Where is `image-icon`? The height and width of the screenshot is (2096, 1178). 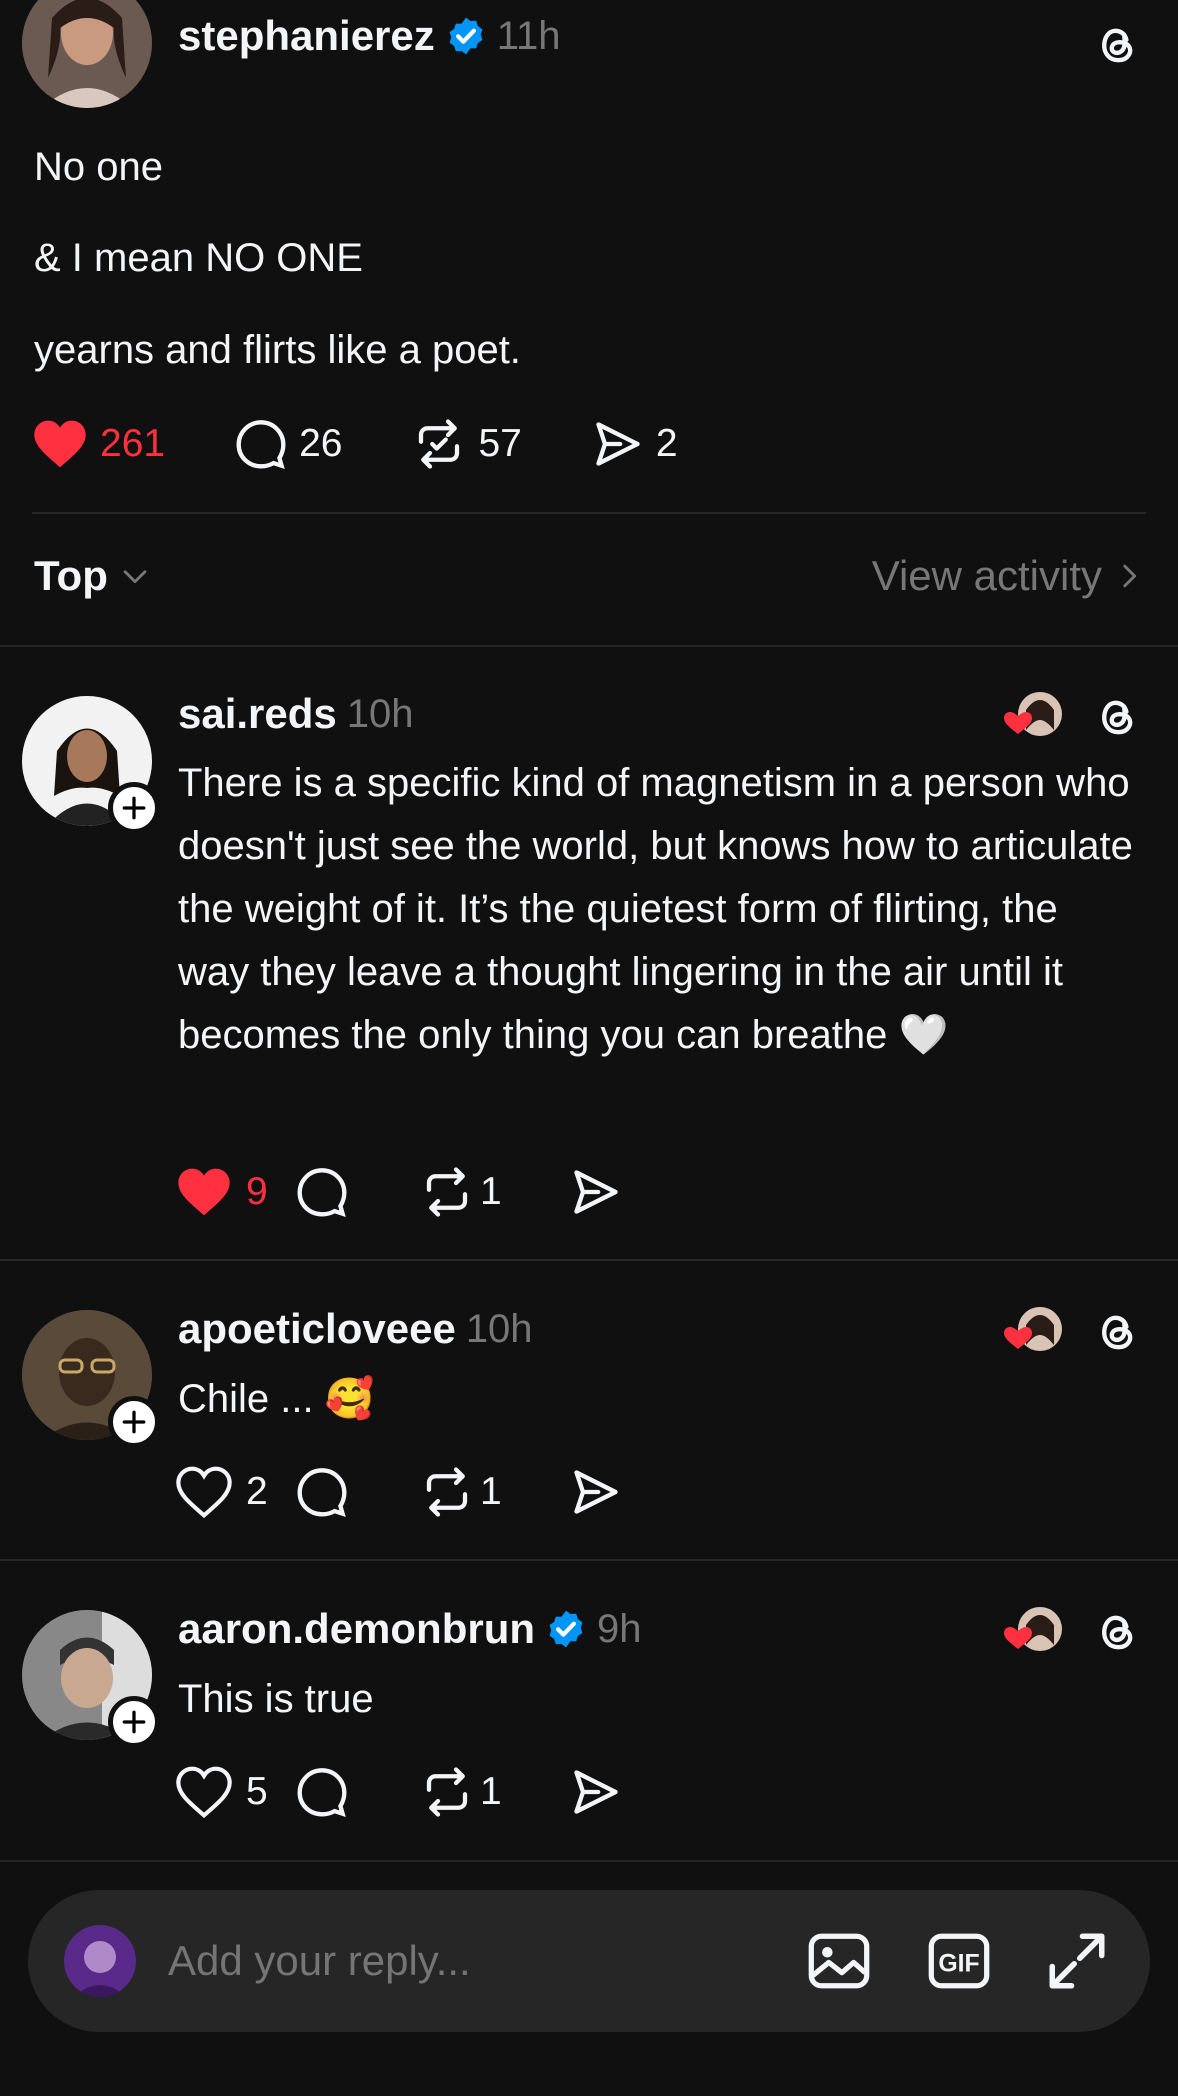 image-icon is located at coordinates (839, 1961).